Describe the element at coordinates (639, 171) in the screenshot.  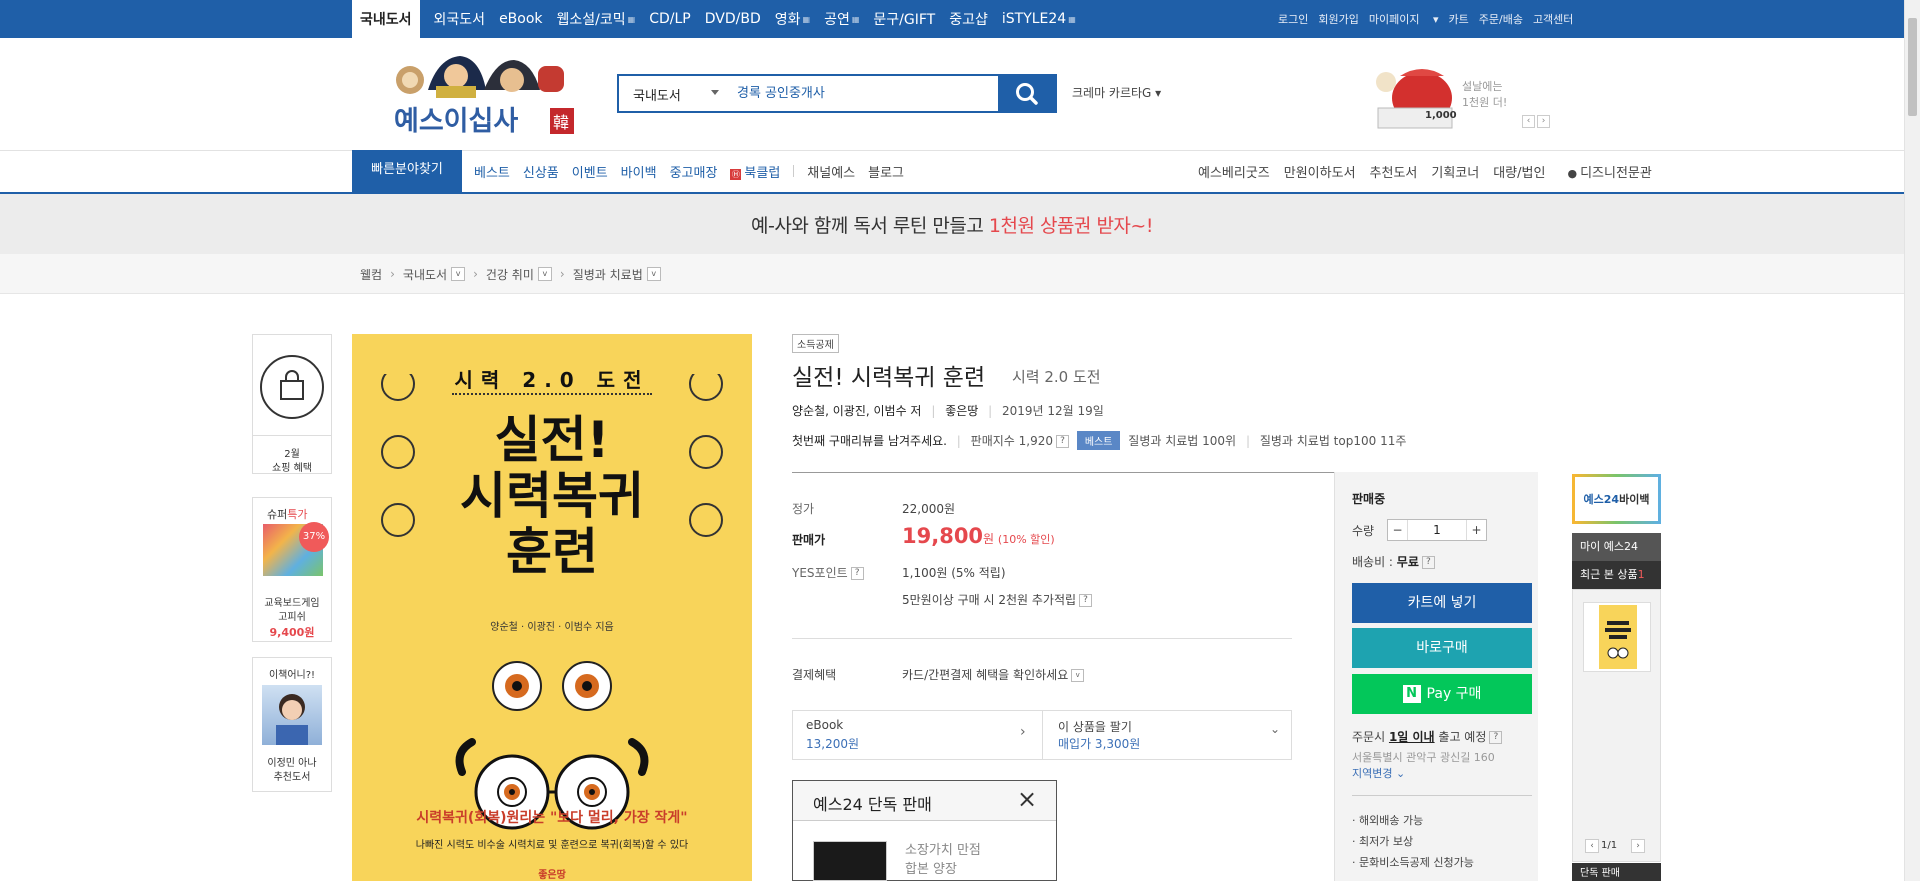
I see `nav-buyback: 바이백` at that location.